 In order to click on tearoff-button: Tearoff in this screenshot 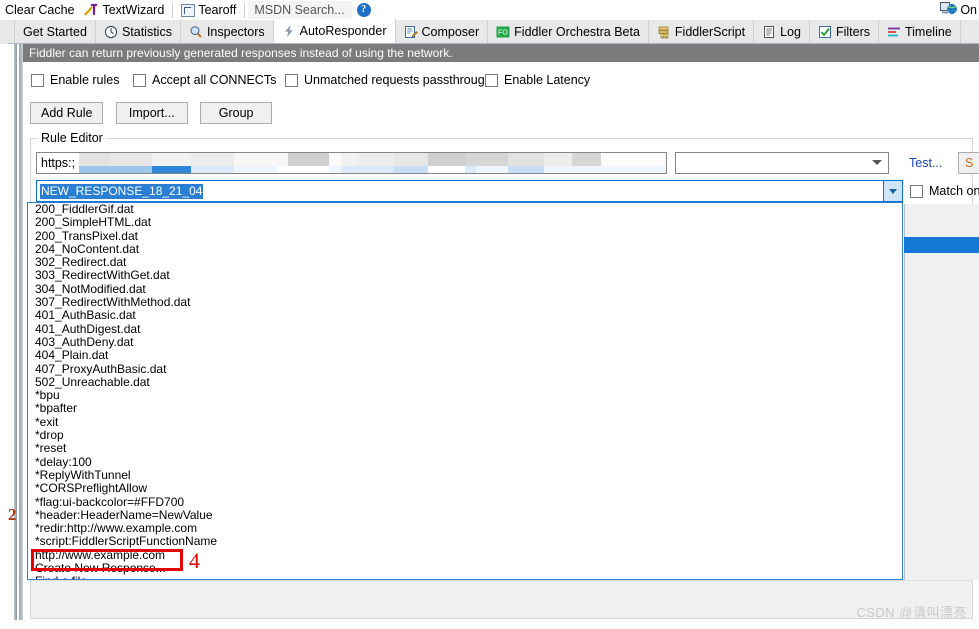, I will do `click(208, 10)`.